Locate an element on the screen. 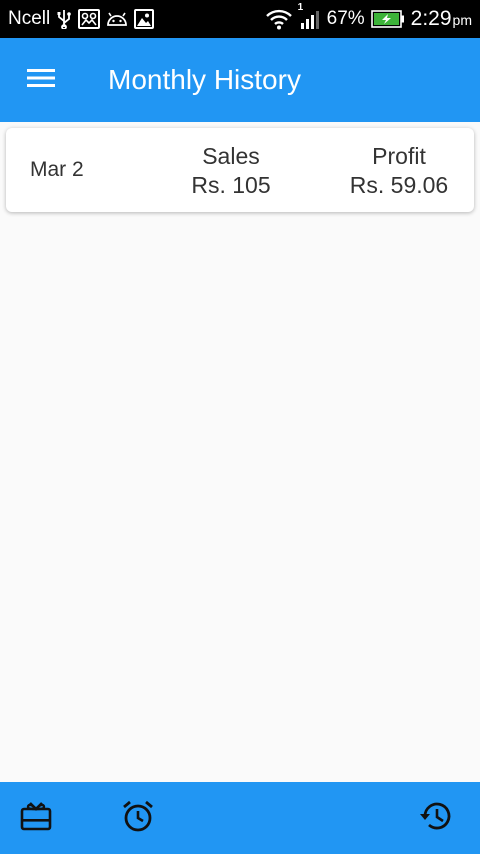  battery-percent: 67% is located at coordinates (345, 18).